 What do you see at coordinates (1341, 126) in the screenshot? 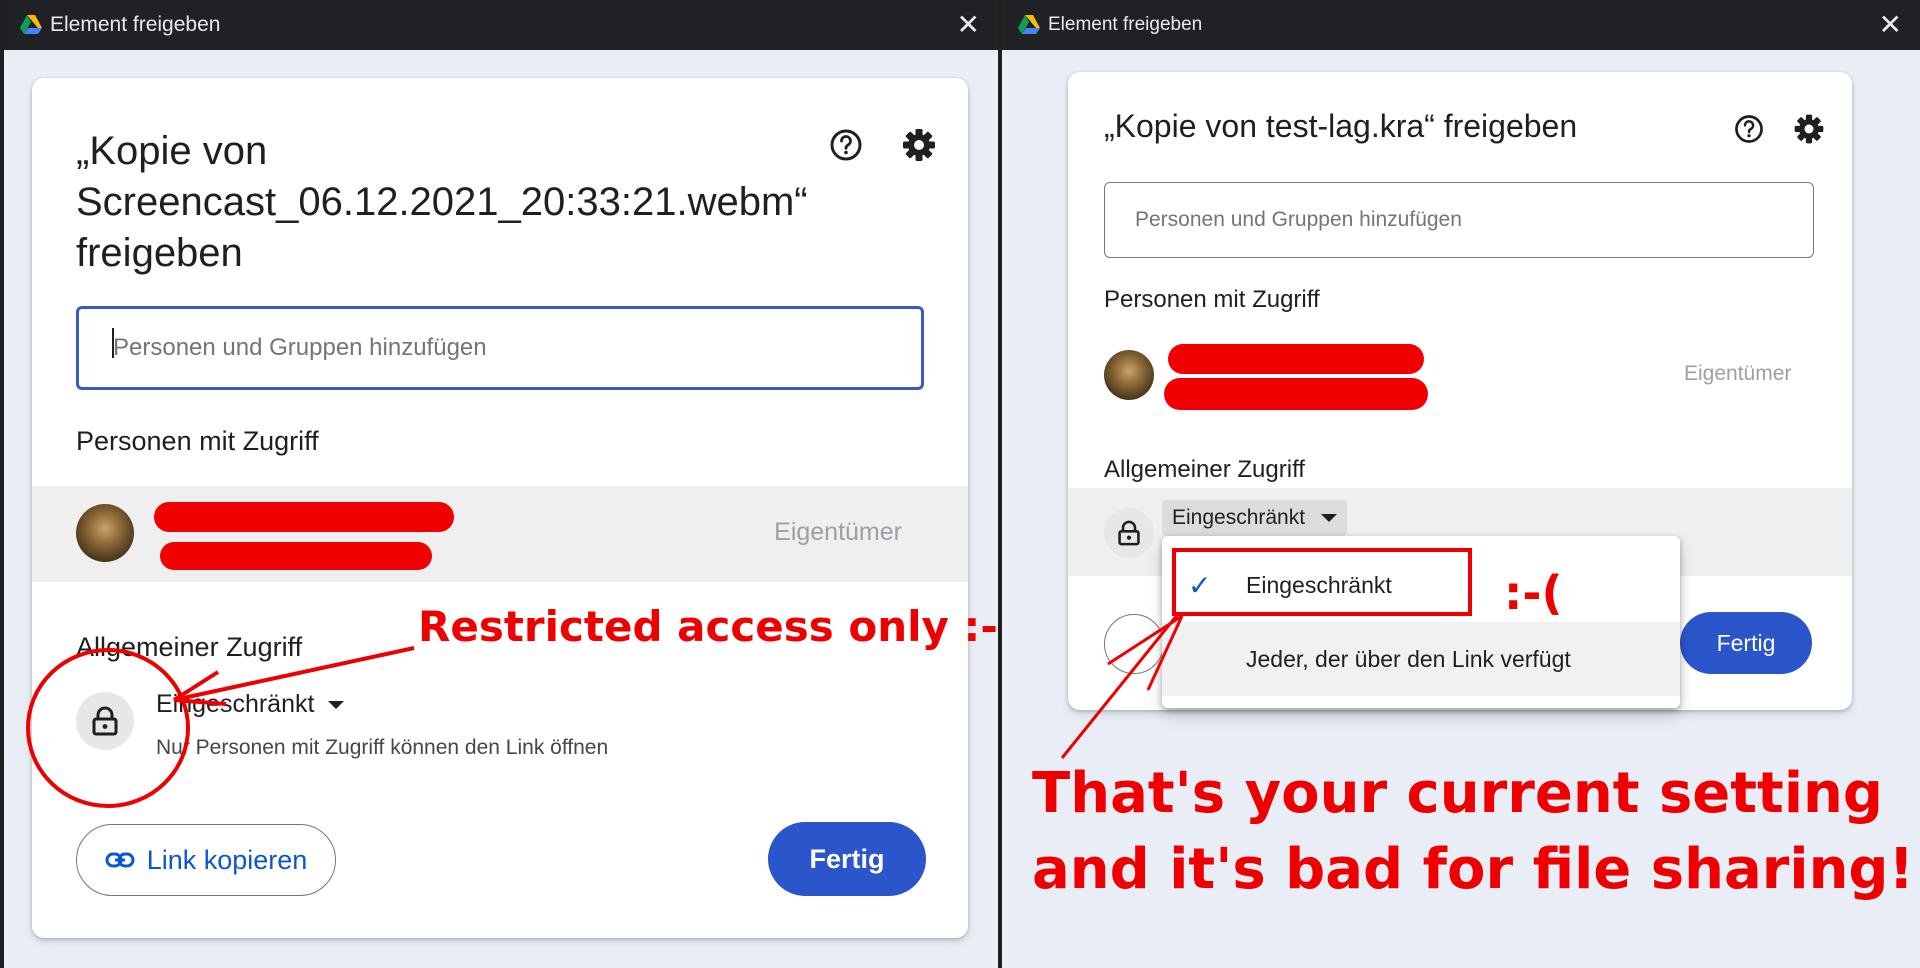
I see `dialog-title: „Kopie von test-lag.kra“ freigeben` at bounding box center [1341, 126].